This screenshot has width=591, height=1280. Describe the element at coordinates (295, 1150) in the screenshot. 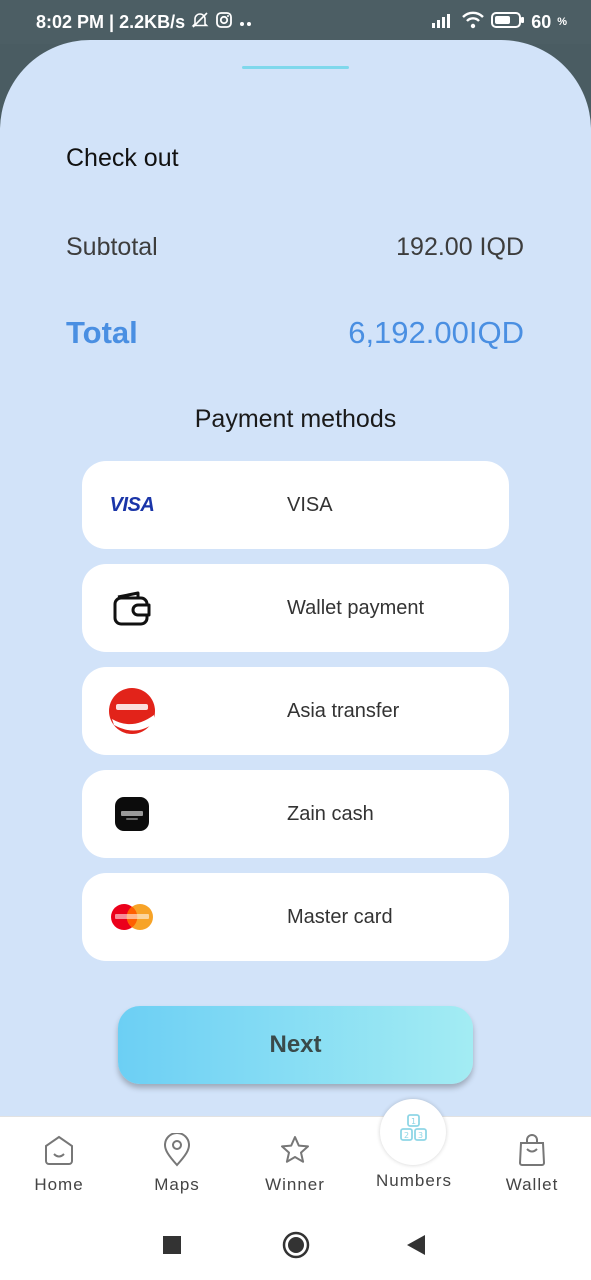

I see `star-icon` at that location.